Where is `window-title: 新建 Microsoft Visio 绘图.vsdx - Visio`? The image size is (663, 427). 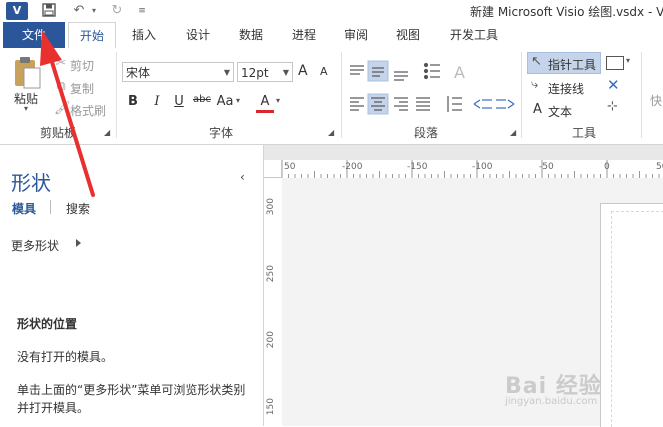 window-title: 新建 Microsoft Visio 绘图.vsdx - Visio is located at coordinates (566, 12).